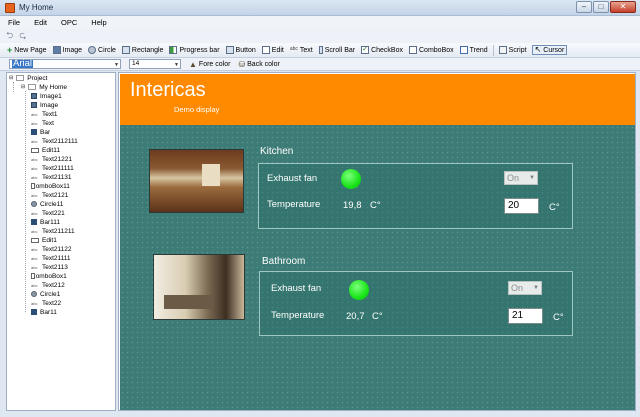  What do you see at coordinates (69, 22) in the screenshot?
I see `menu-opc: OPC` at bounding box center [69, 22].